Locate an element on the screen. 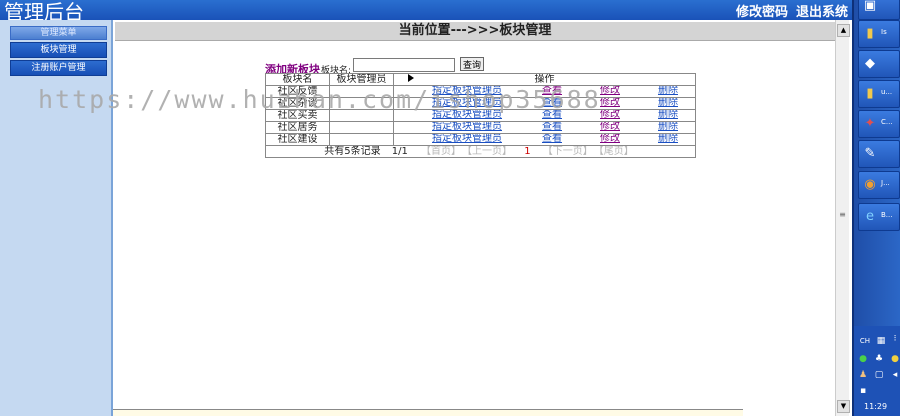 The height and width of the screenshot is (416, 900). ie-icon: e is located at coordinates (870, 216).